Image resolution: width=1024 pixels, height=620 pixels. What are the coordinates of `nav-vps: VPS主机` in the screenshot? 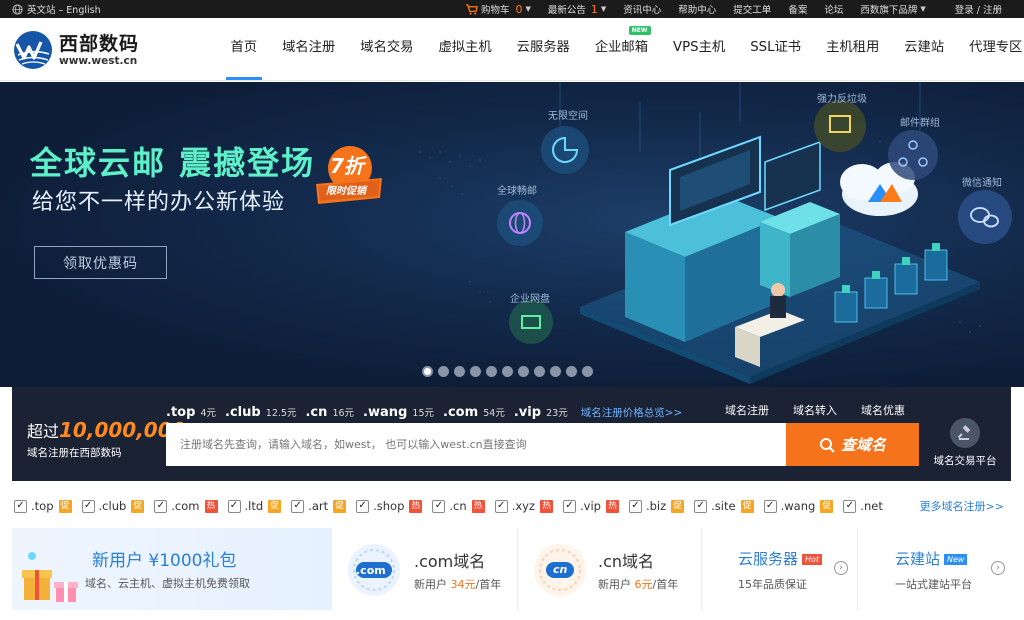 It's located at (699, 49).